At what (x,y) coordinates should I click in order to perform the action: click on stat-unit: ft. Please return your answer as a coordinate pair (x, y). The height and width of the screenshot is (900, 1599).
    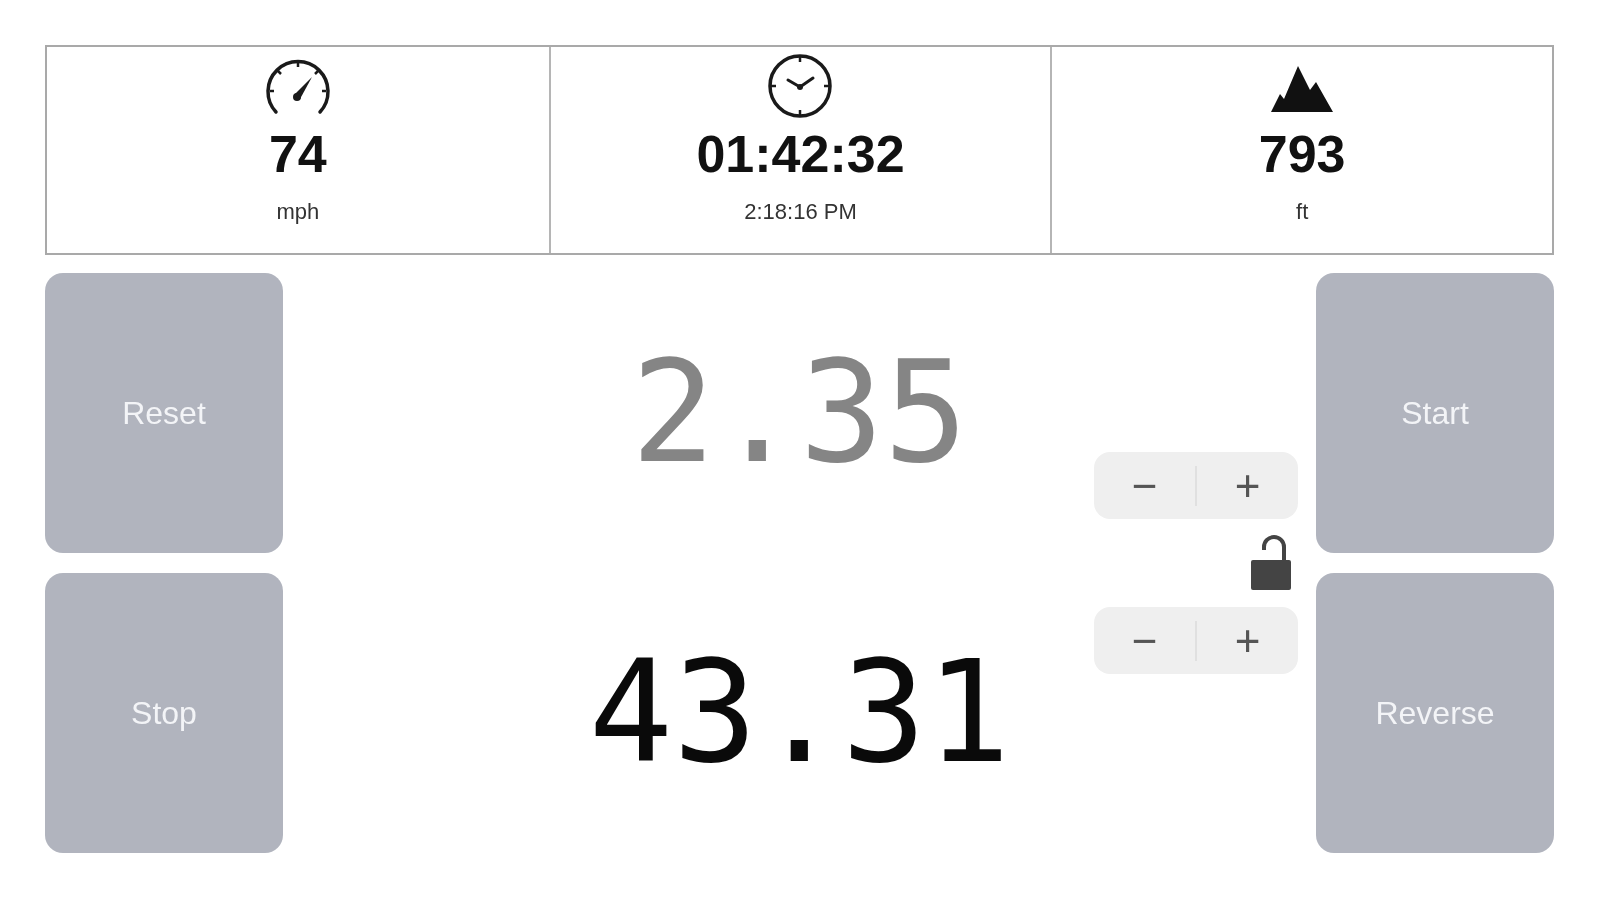
    Looking at the image, I should click on (1302, 212).